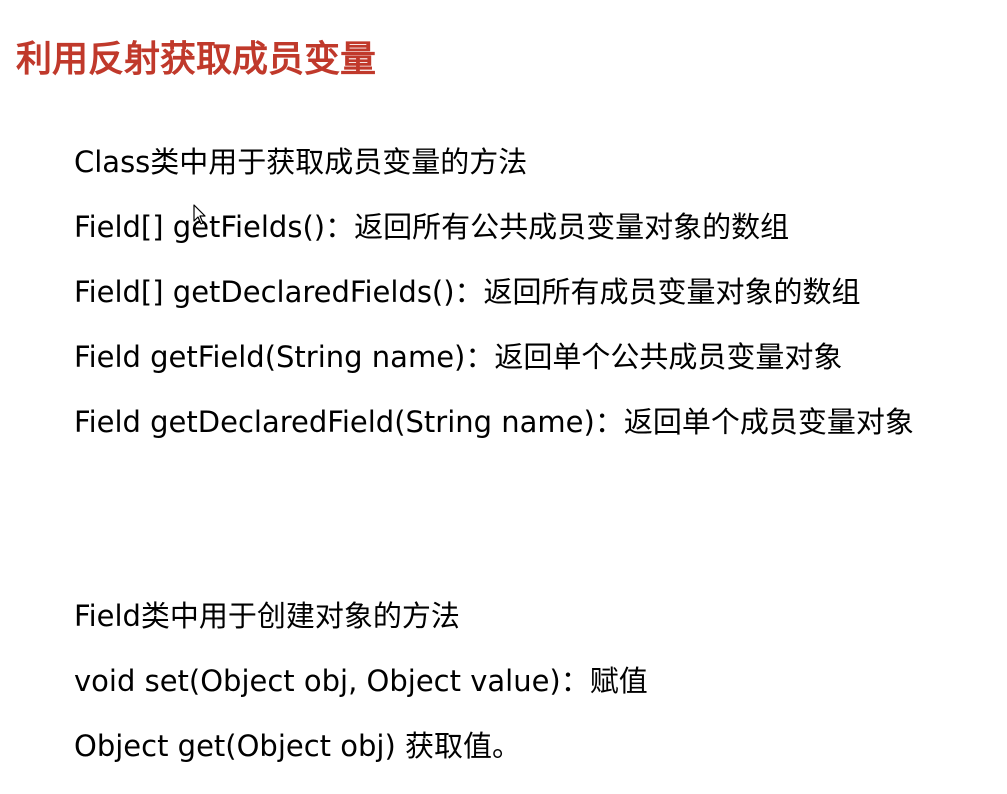 The image size is (1007, 794). Describe the element at coordinates (301, 162) in the screenshot. I see `class-section-heading: Class类中用于获取成员变量的方法` at that location.